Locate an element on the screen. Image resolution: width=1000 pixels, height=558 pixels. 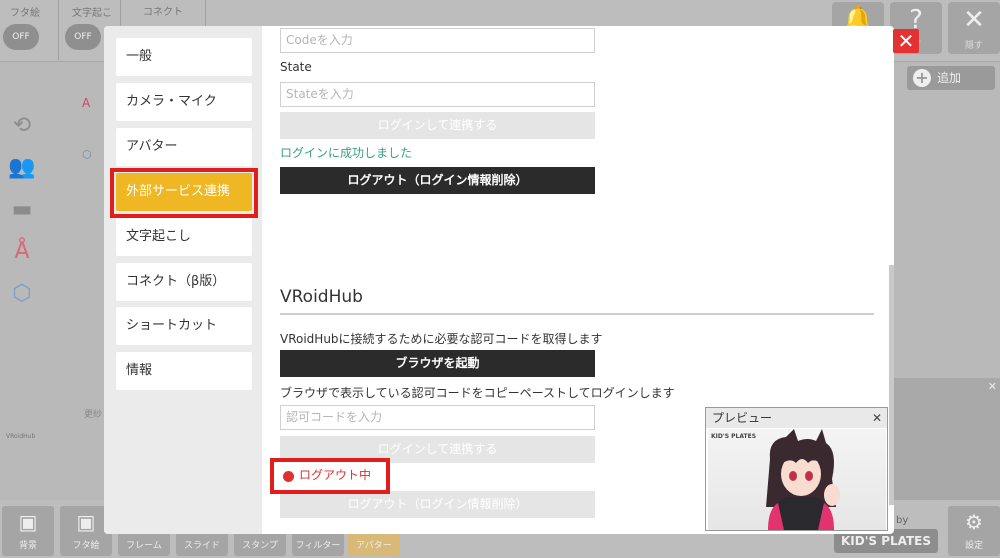
image-icon: ▣ is located at coordinates (28, 522).